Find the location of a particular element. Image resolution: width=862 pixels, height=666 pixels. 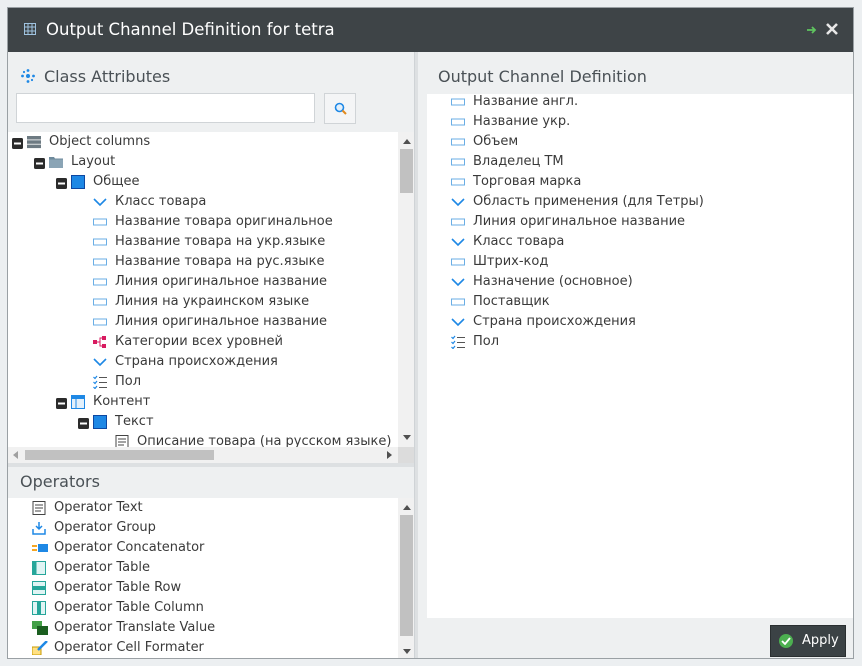

translate-icon is located at coordinates (40, 628).